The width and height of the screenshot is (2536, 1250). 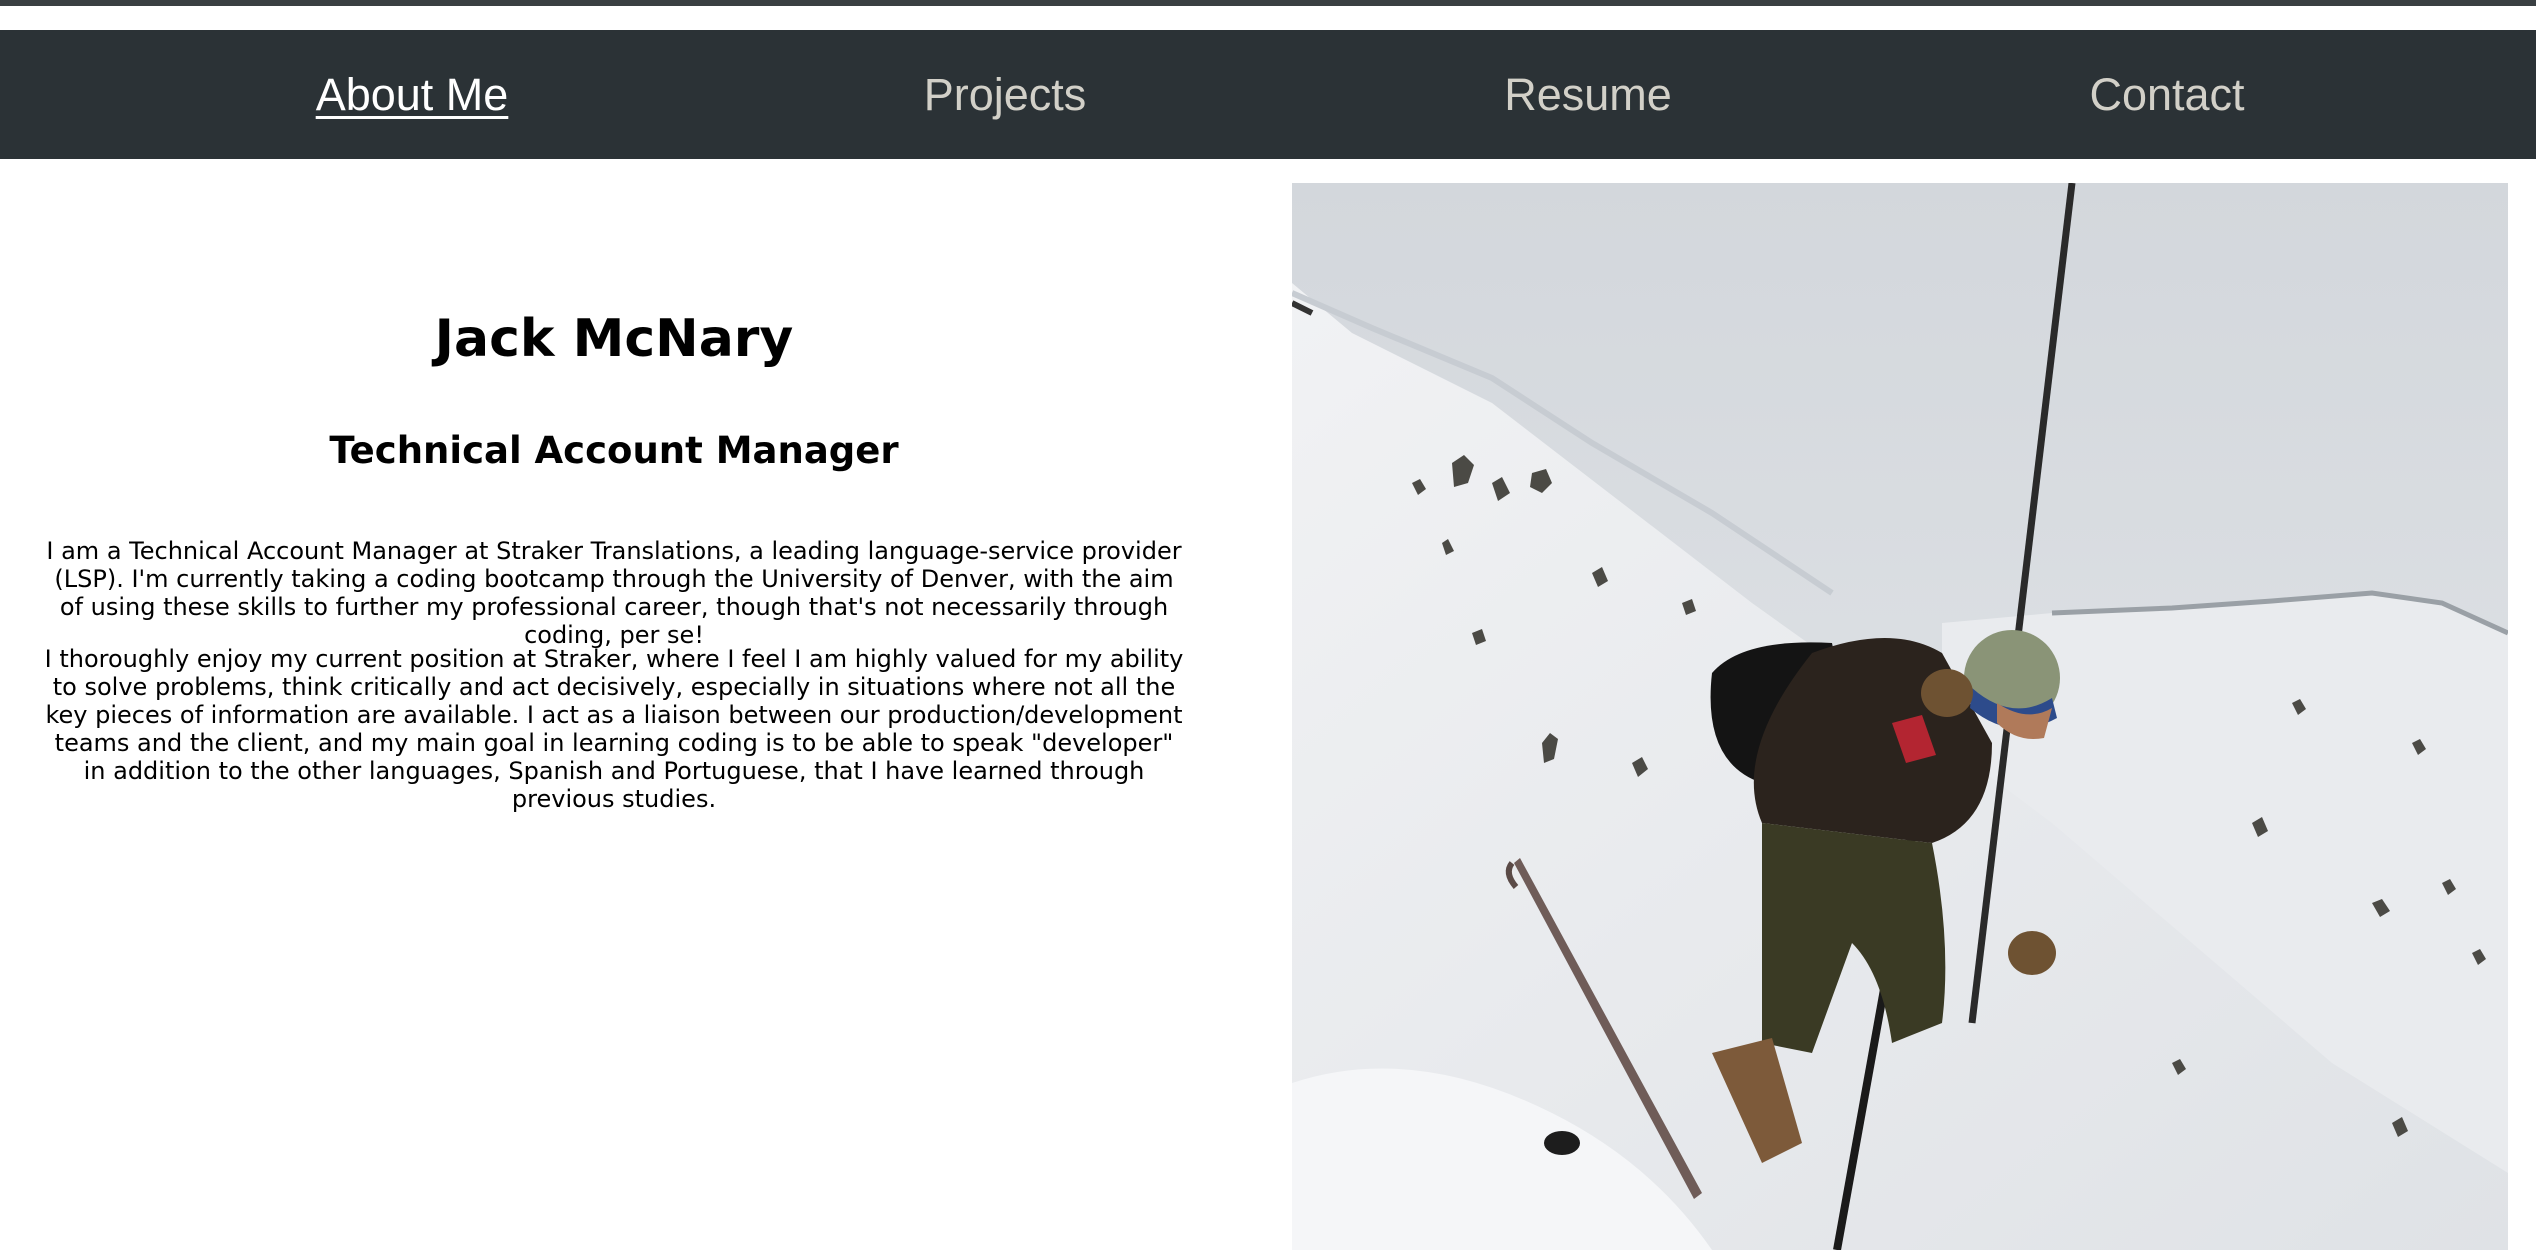 What do you see at coordinates (614, 450) in the screenshot?
I see `profile-job-title: Technical Account Manager` at bounding box center [614, 450].